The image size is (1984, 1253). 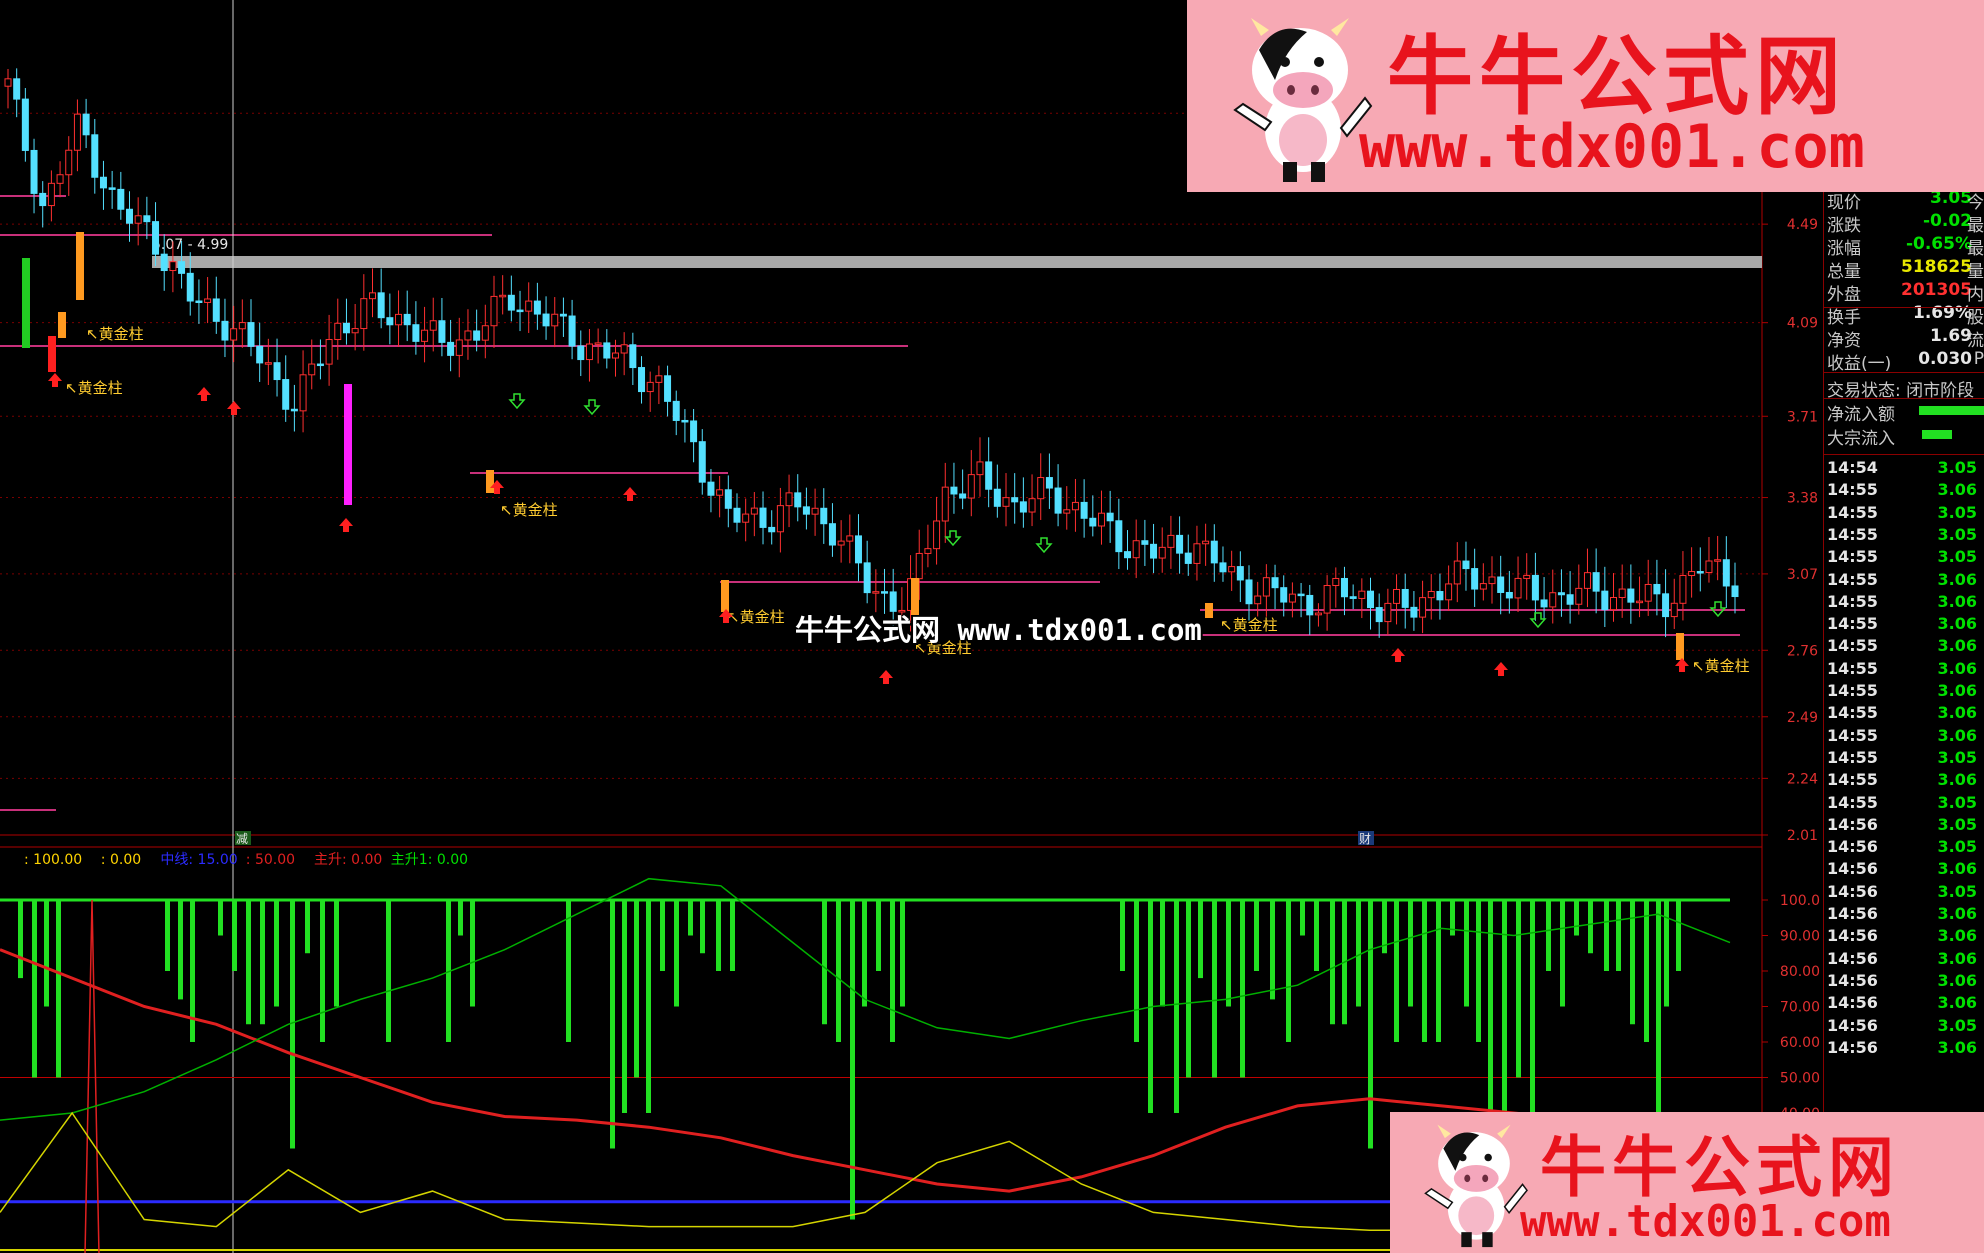 What do you see at coordinates (1861, 415) in the screenshot?
I see `flow-label: 净流入额` at bounding box center [1861, 415].